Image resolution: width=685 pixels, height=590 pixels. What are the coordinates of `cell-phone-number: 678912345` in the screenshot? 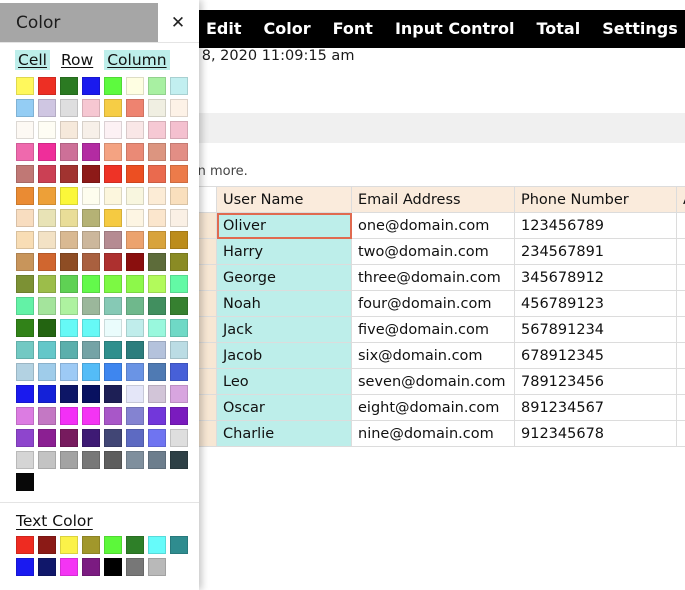 It's located at (595, 355).